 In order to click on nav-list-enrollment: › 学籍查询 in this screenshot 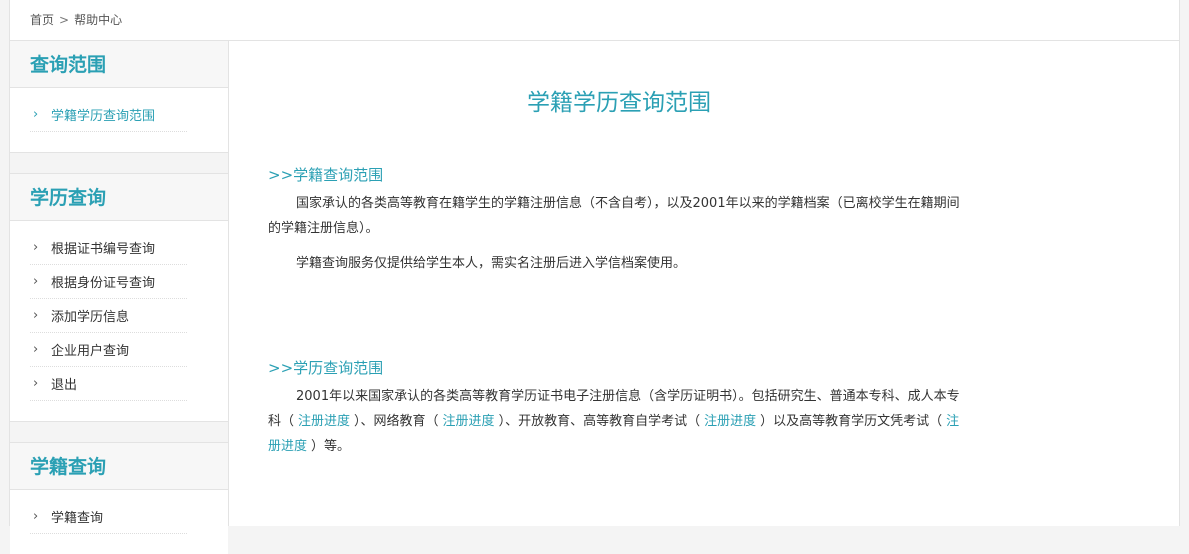, I will do `click(119, 522)`.